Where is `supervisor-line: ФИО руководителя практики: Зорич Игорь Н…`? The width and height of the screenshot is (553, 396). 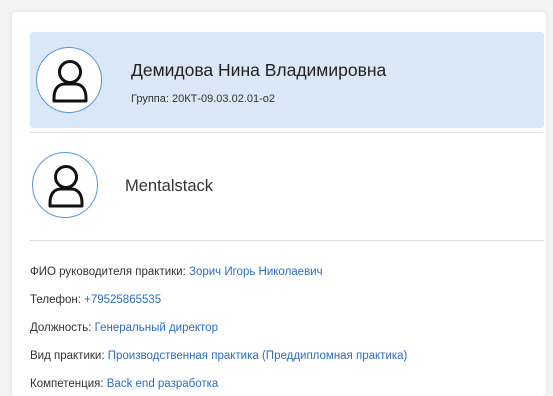 supervisor-line: ФИО руководителя практики: Зорич Игорь Н… is located at coordinates (287, 276).